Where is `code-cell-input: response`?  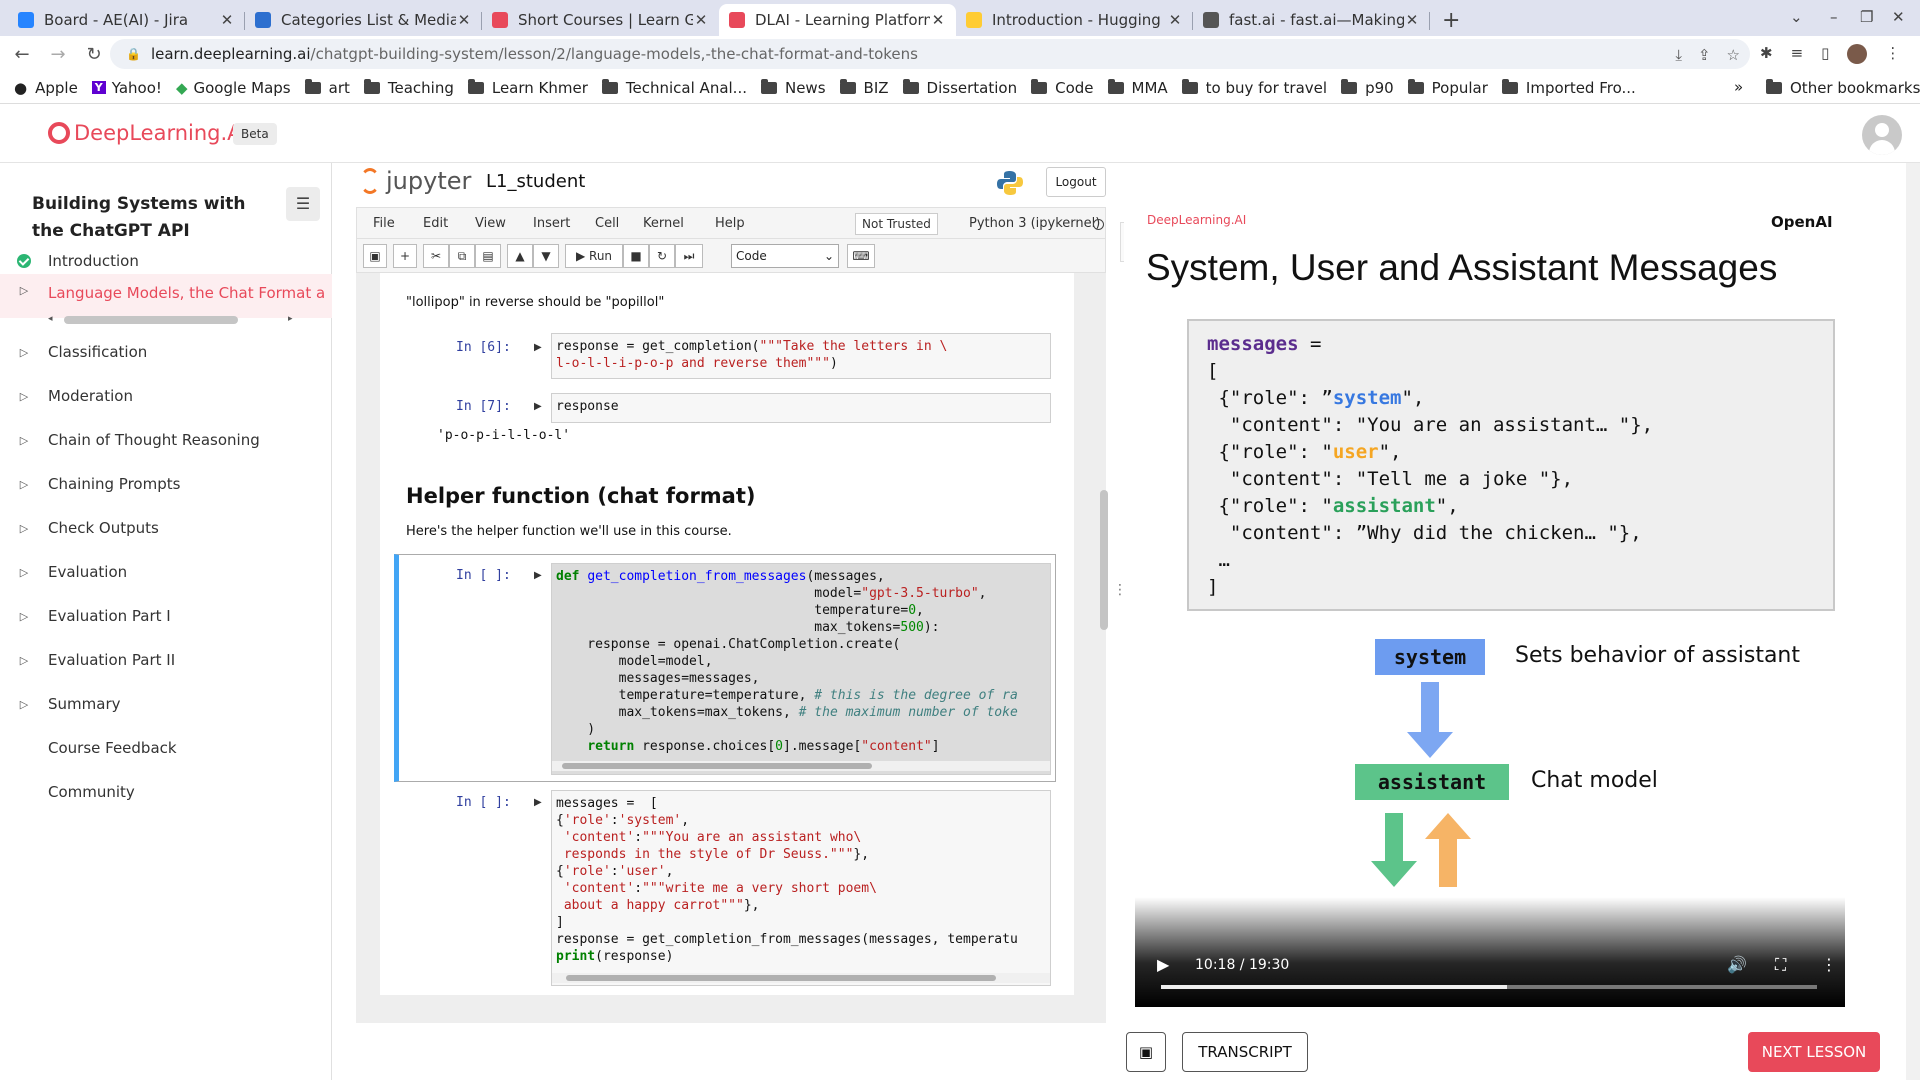
code-cell-input: response is located at coordinates (801, 408).